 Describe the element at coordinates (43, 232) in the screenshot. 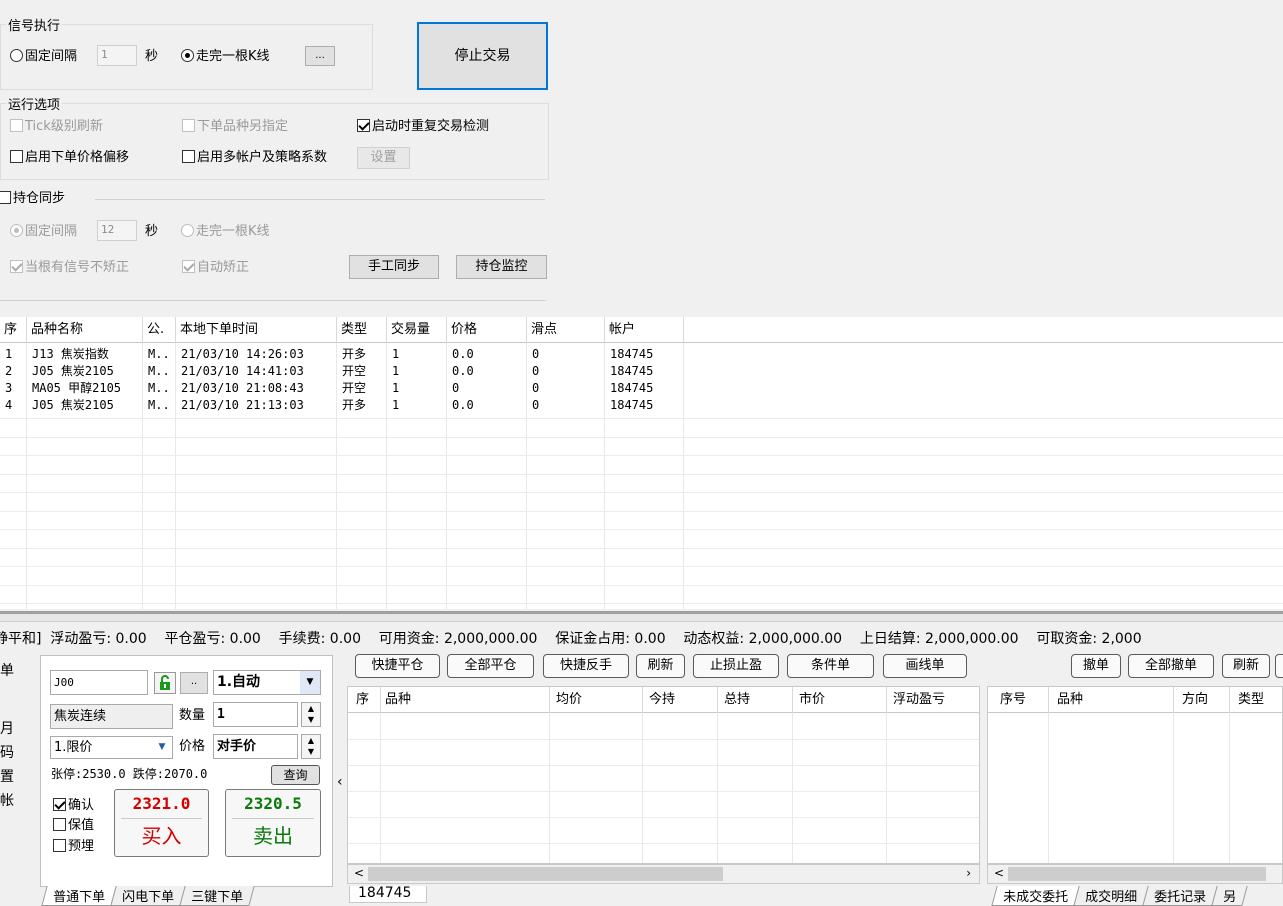

I see `sync-fixed-interval-radio: 固定间隔` at that location.